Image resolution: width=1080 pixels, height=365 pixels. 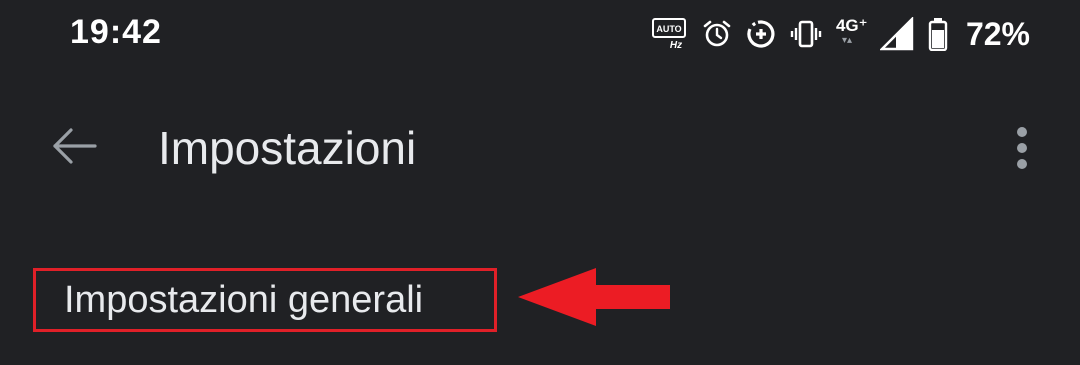 I want to click on settings-item-label: Impostazioni generali, so click(x=244, y=300).